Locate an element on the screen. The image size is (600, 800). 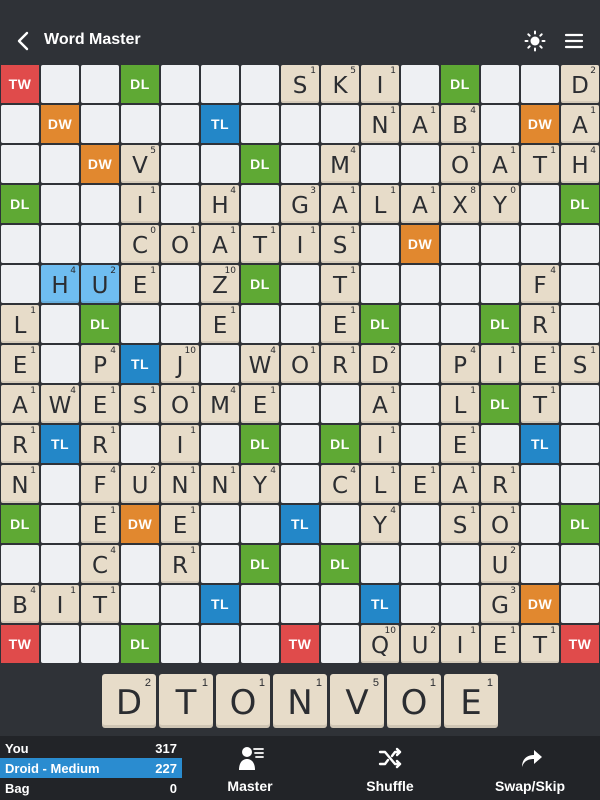
rack-tile: D2 is located at coordinates (129, 701).